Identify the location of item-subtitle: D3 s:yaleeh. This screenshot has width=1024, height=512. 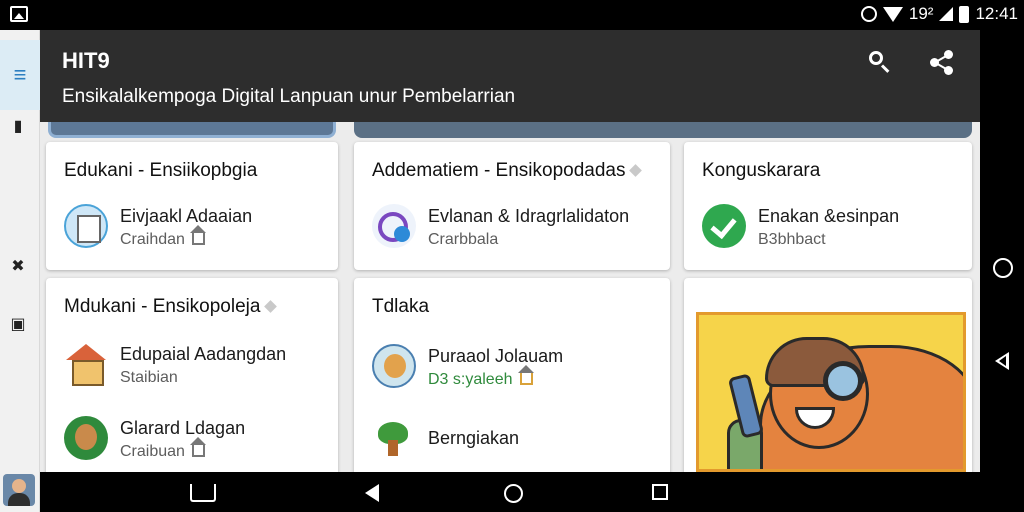
(481, 377).